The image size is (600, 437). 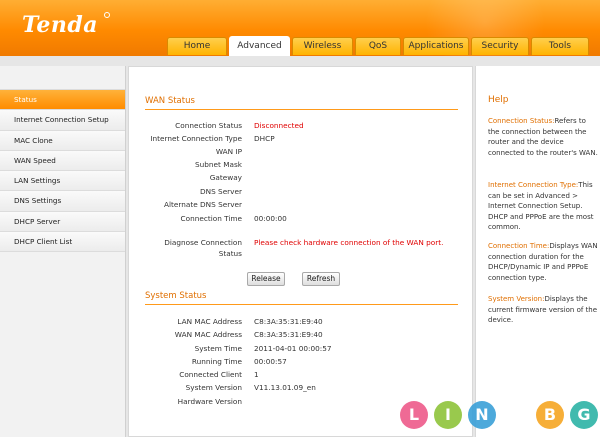 I want to click on wan-status-title: WAN Status, so click(x=170, y=101).